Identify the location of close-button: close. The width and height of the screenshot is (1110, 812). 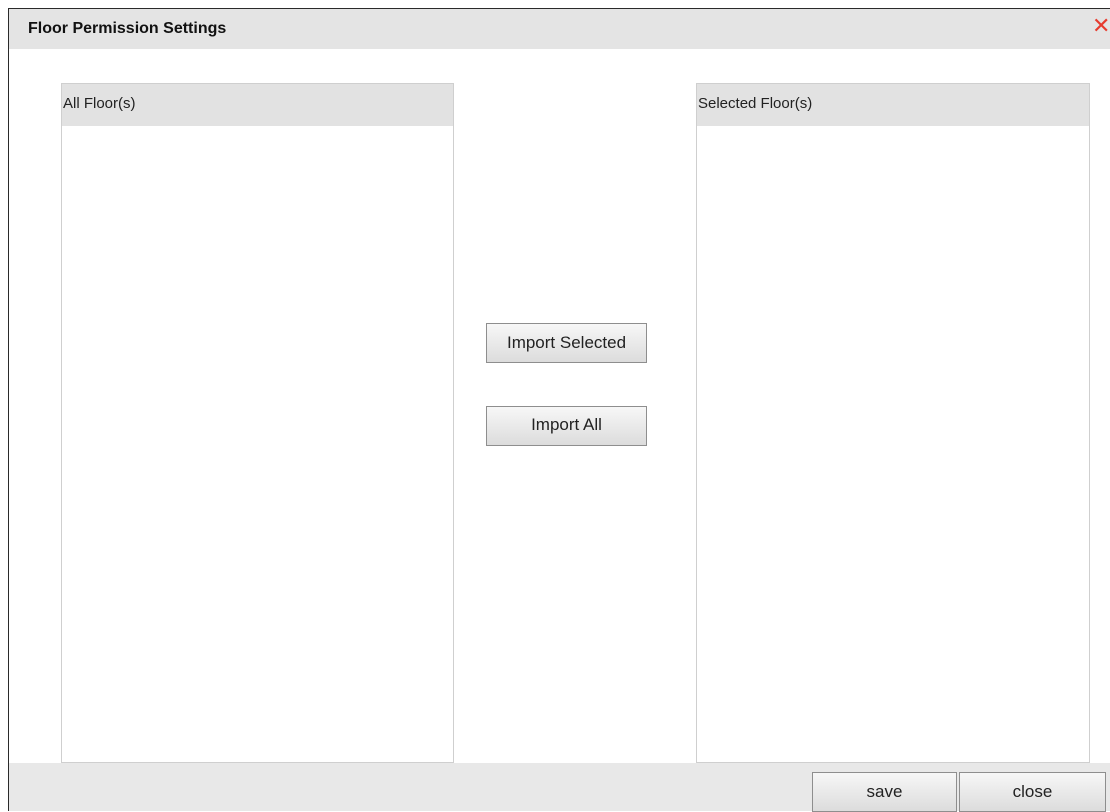
(1032, 792).